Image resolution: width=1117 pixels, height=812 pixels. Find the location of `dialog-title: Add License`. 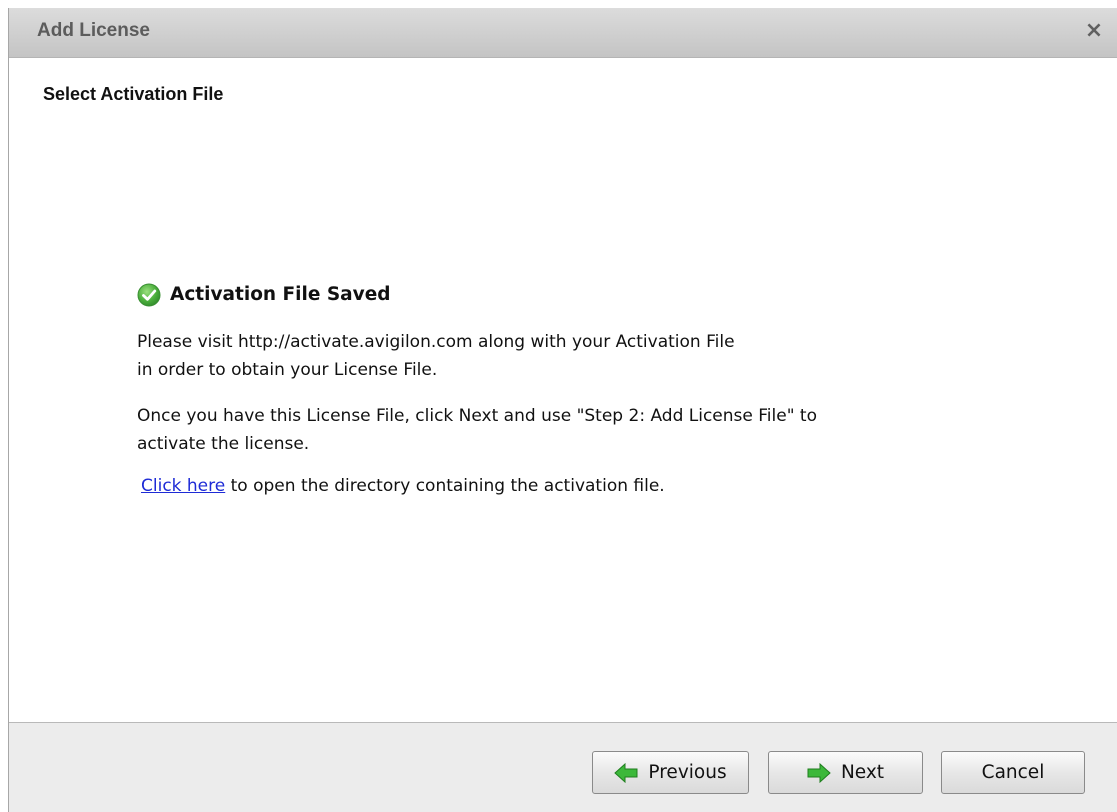

dialog-title: Add License is located at coordinates (93, 30).